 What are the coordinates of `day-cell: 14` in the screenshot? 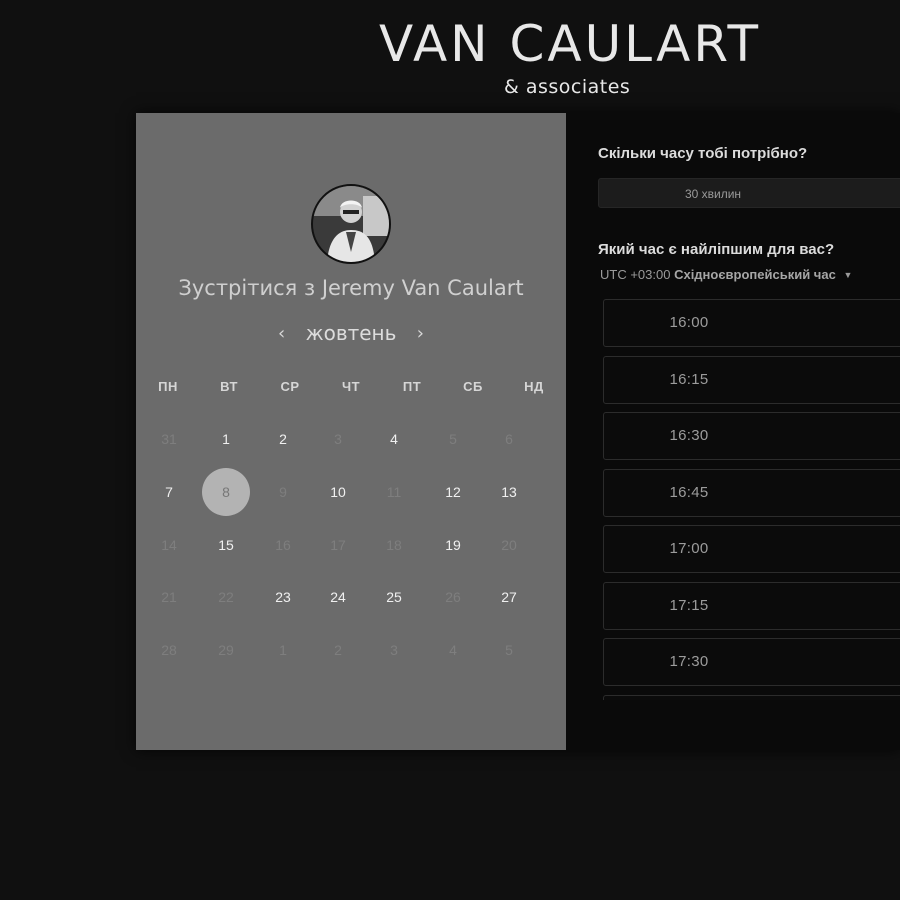 It's located at (169, 545).